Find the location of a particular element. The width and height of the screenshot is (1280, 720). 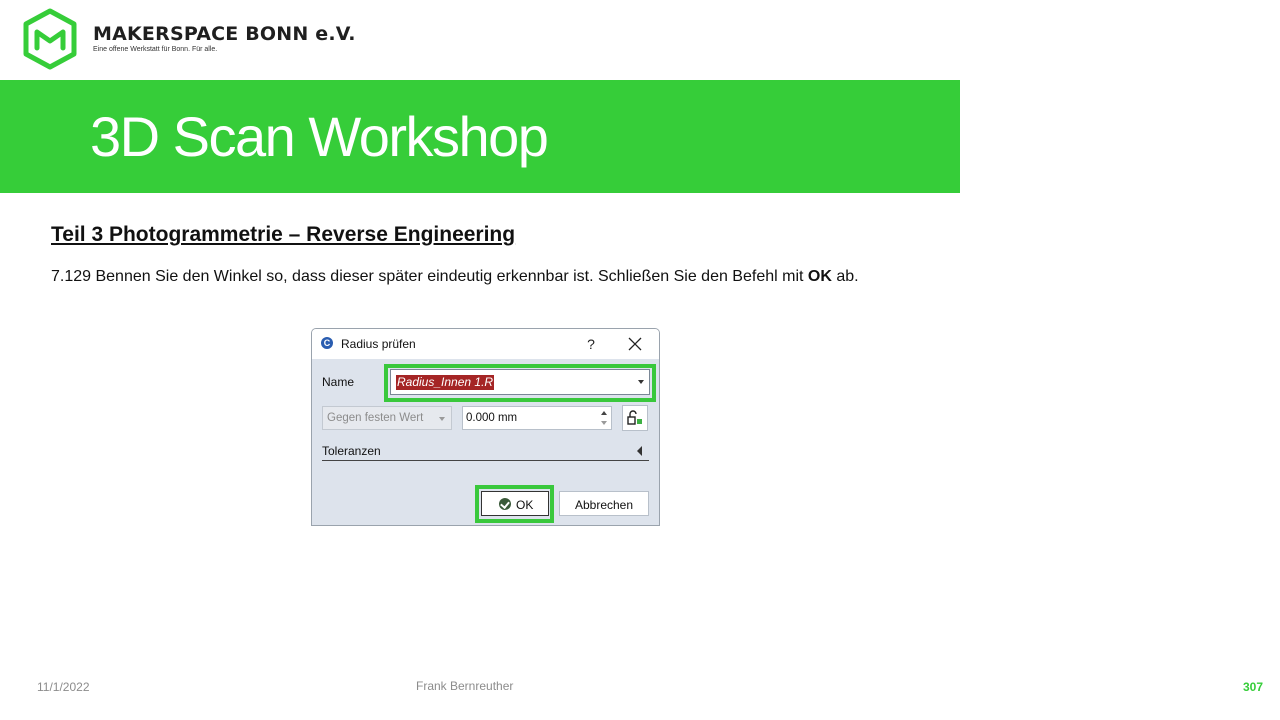

unlock-icon is located at coordinates (634, 417).